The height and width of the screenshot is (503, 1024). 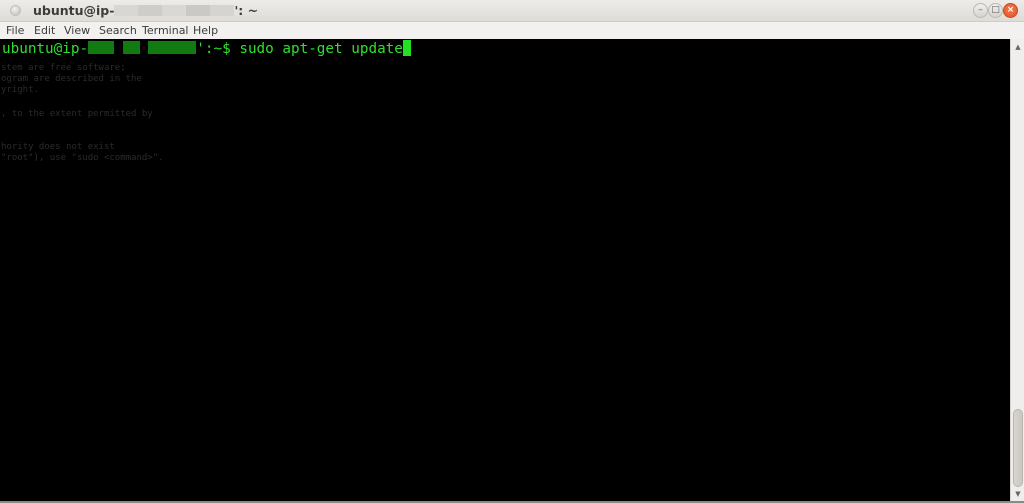 I want to click on prompt-tail: ':~$, so click(x=218, y=49).